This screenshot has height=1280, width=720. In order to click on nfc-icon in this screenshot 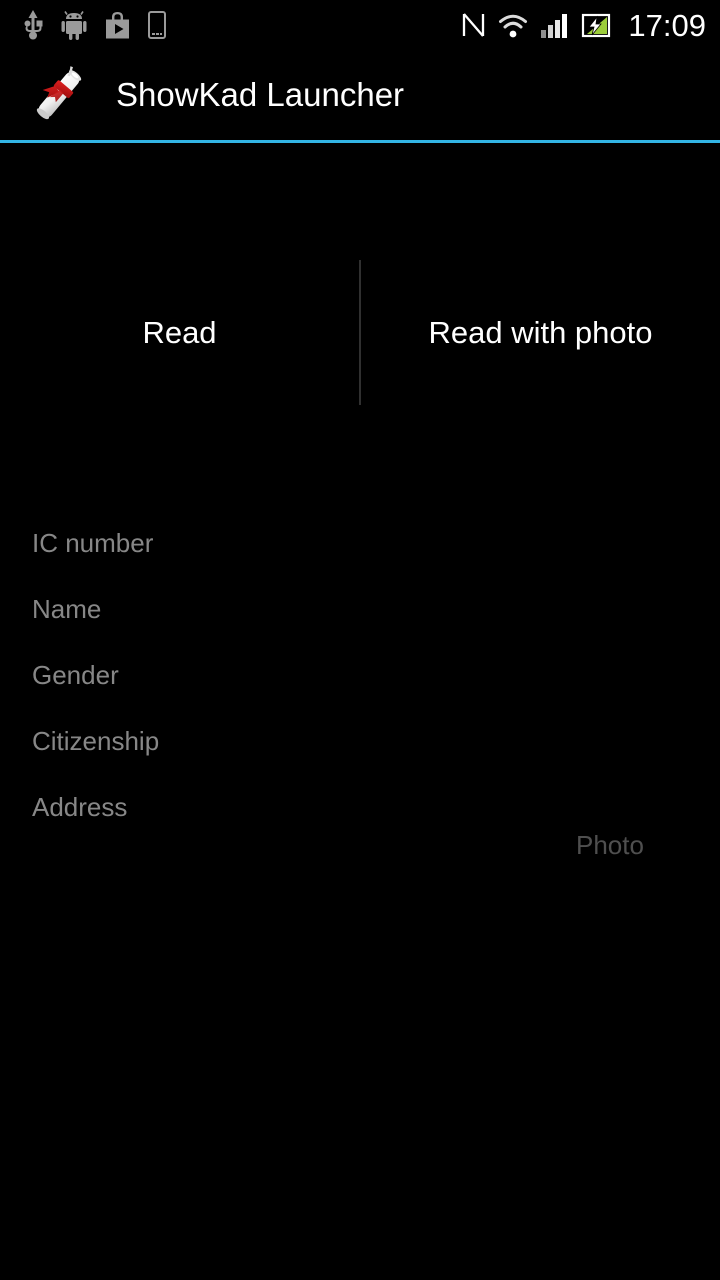, I will do `click(473, 25)`.